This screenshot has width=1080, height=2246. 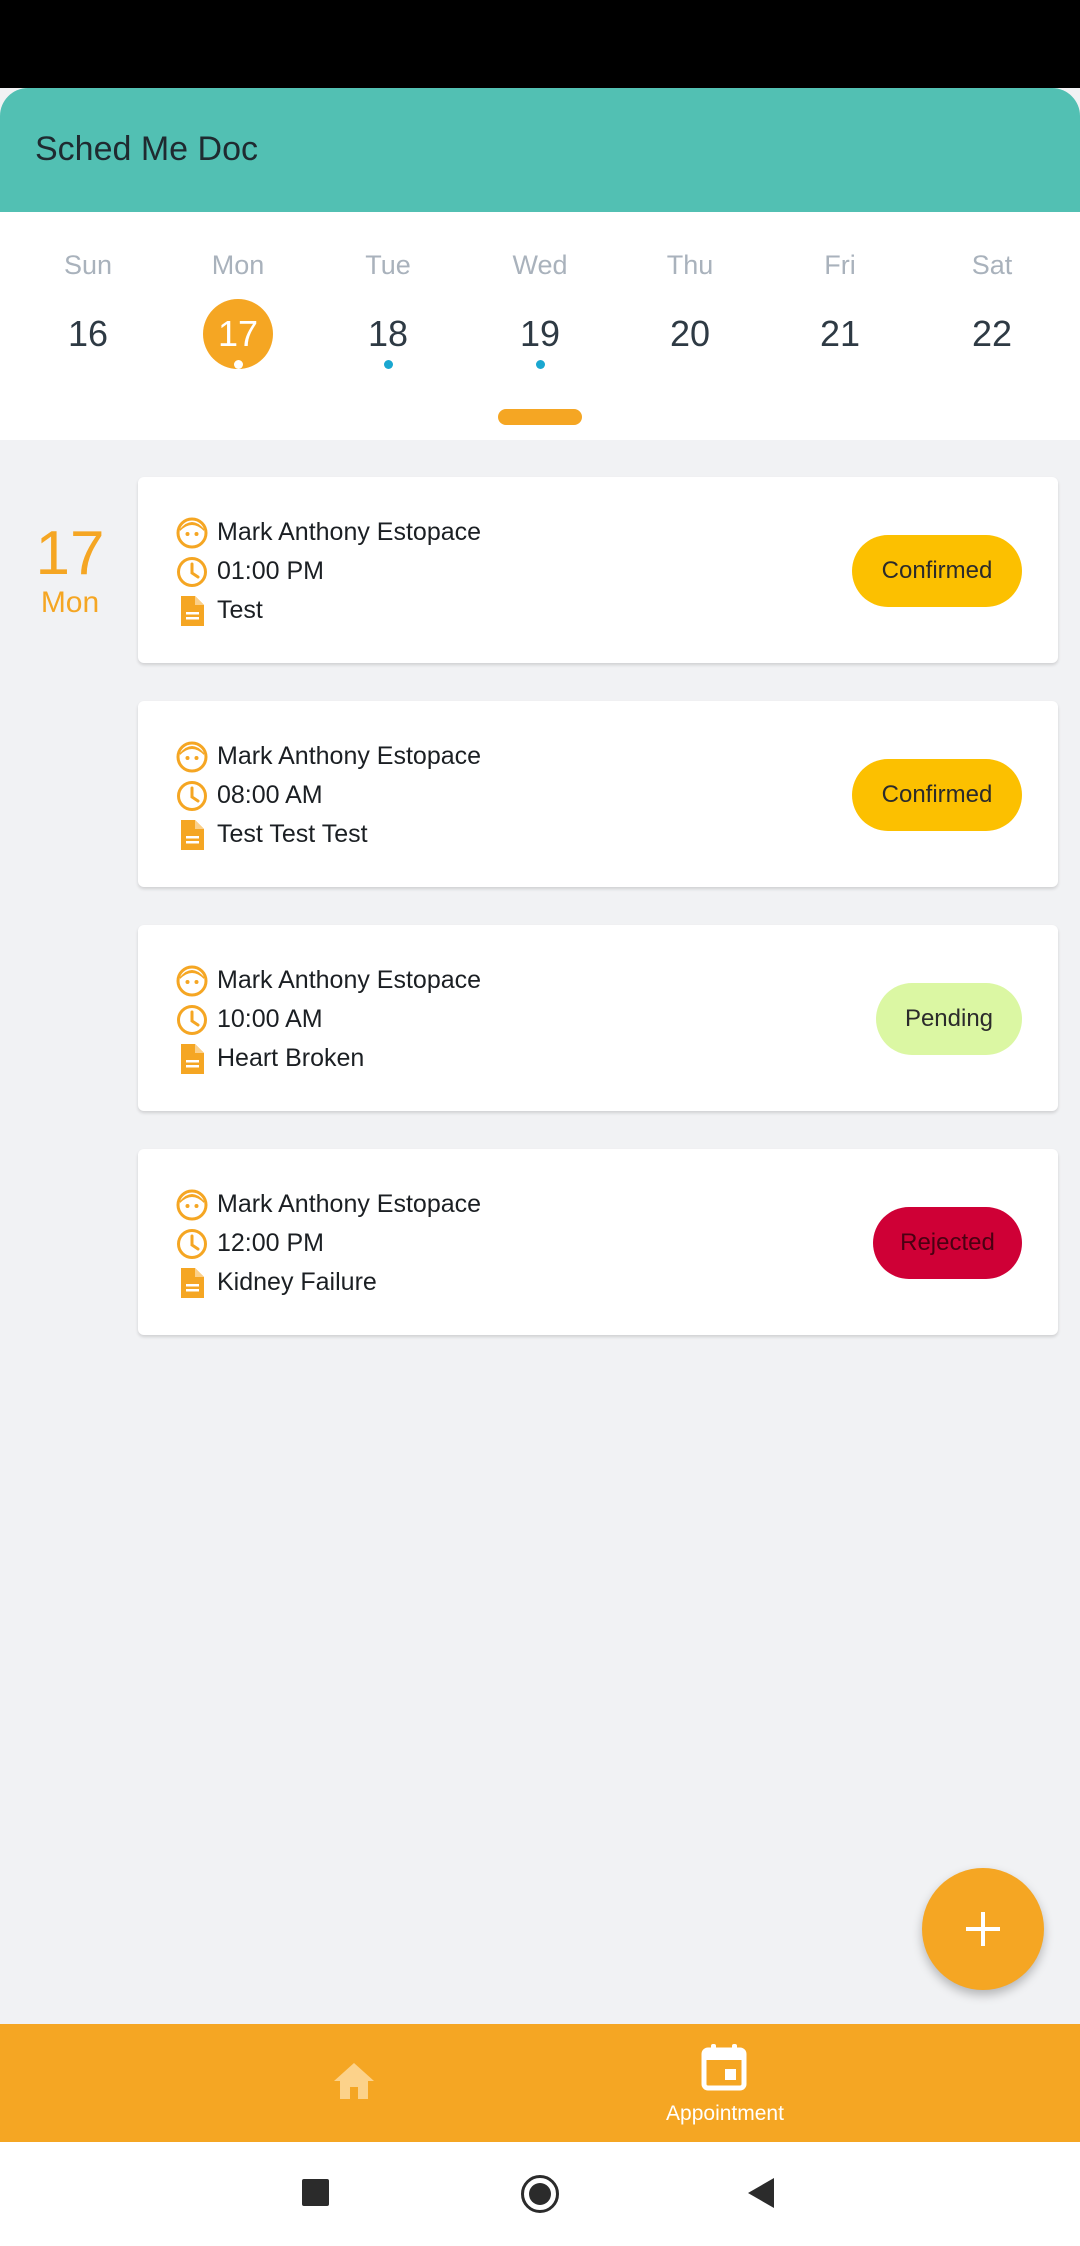 What do you see at coordinates (992, 265) in the screenshot?
I see `day-name: Sat` at bounding box center [992, 265].